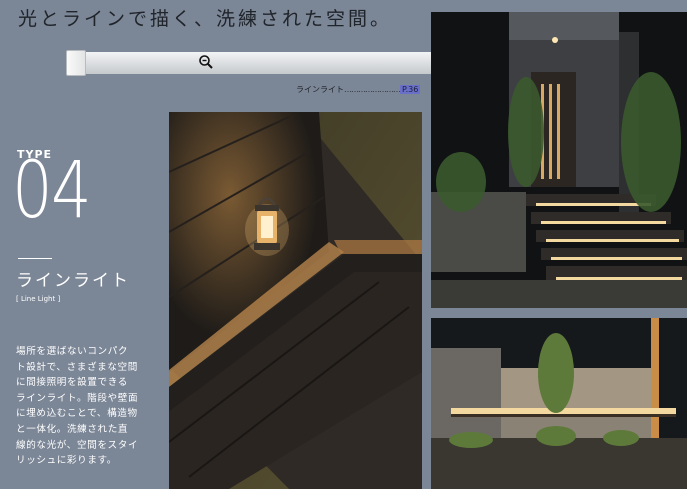 Image resolution: width=687 pixels, height=489 pixels. I want to click on line-light-product-image, so click(248, 63).